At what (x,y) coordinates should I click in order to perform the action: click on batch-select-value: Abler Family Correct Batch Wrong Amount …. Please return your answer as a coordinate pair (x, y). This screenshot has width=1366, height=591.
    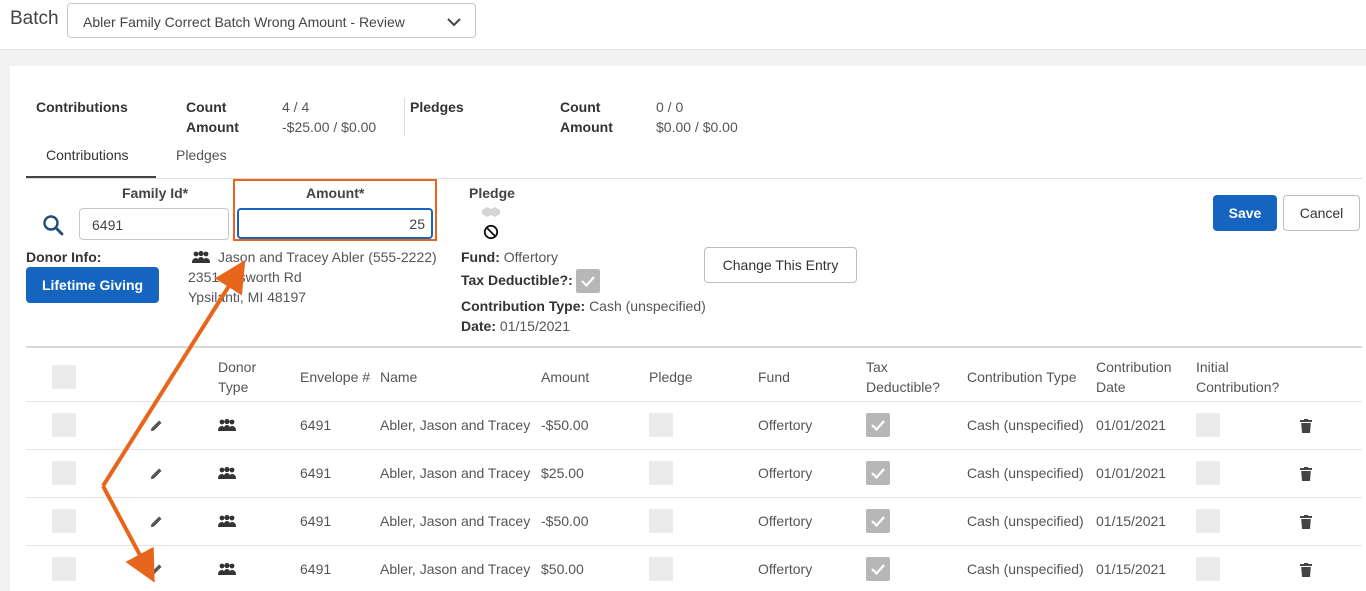
    Looking at the image, I should click on (244, 22).